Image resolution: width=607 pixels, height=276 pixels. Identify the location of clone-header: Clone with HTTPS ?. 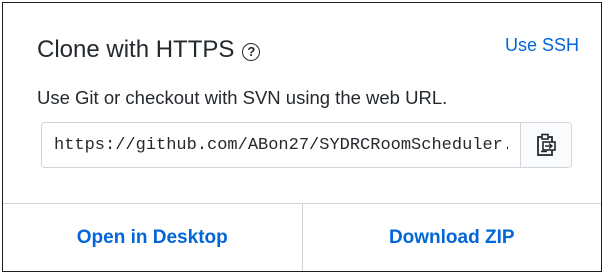
(149, 50).